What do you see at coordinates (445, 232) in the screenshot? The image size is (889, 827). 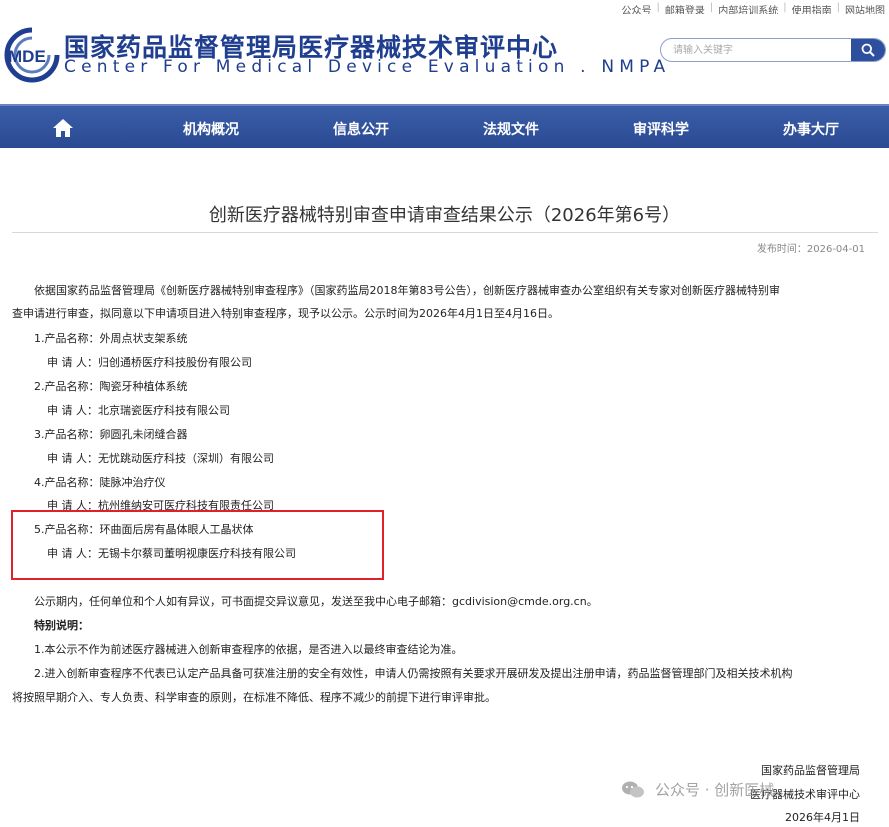 I see `title-divider` at bounding box center [445, 232].